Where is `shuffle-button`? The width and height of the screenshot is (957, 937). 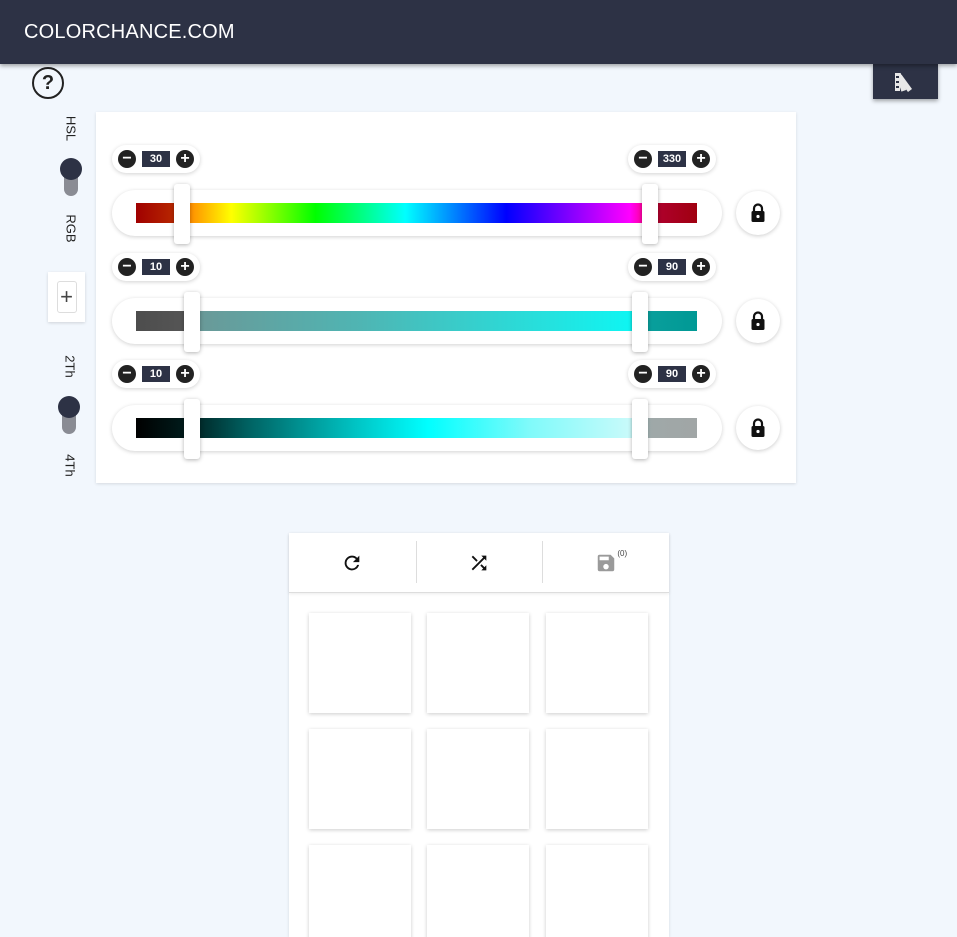
shuffle-button is located at coordinates (479, 562).